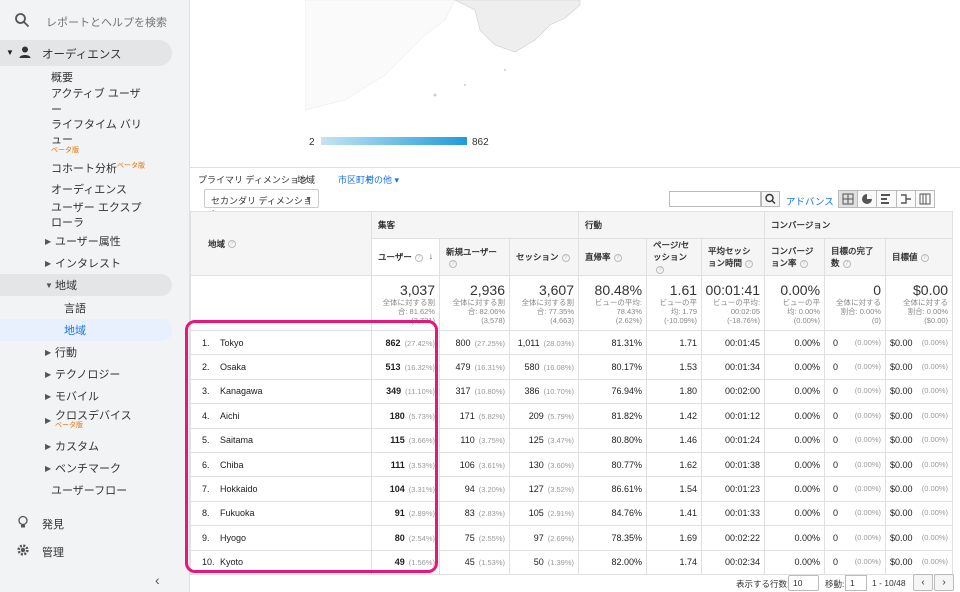 The height and width of the screenshot is (592, 960). I want to click on region-cell: 4. Aichi, so click(281, 416).